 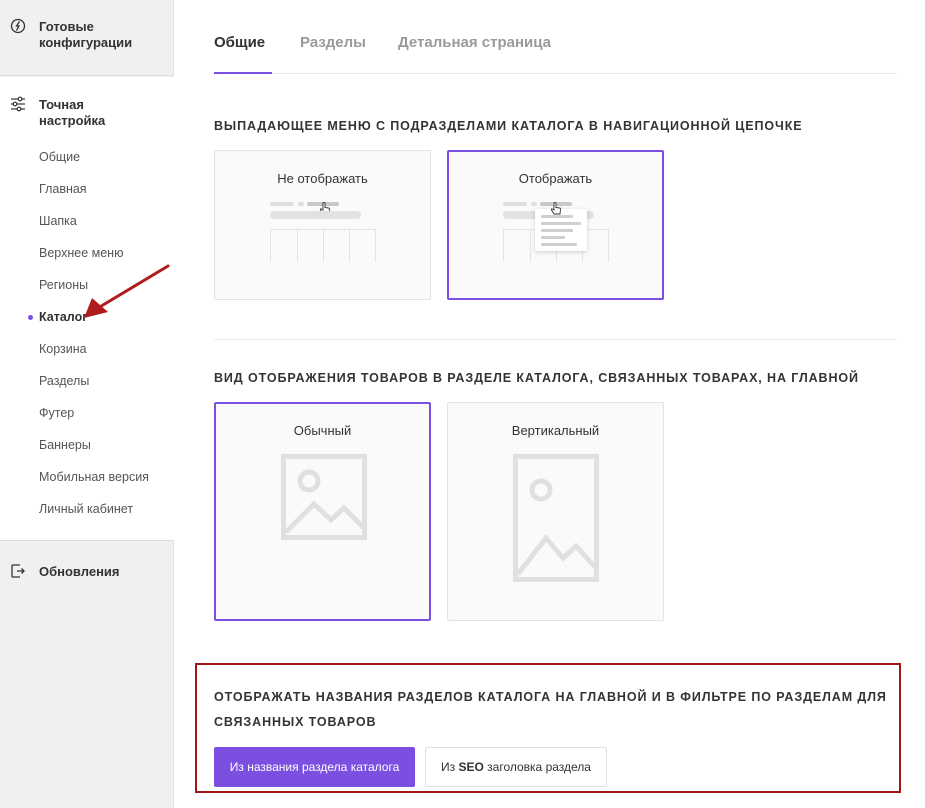 What do you see at coordinates (471, 767) in the screenshot?
I see `button-label-bold: SEO` at bounding box center [471, 767].